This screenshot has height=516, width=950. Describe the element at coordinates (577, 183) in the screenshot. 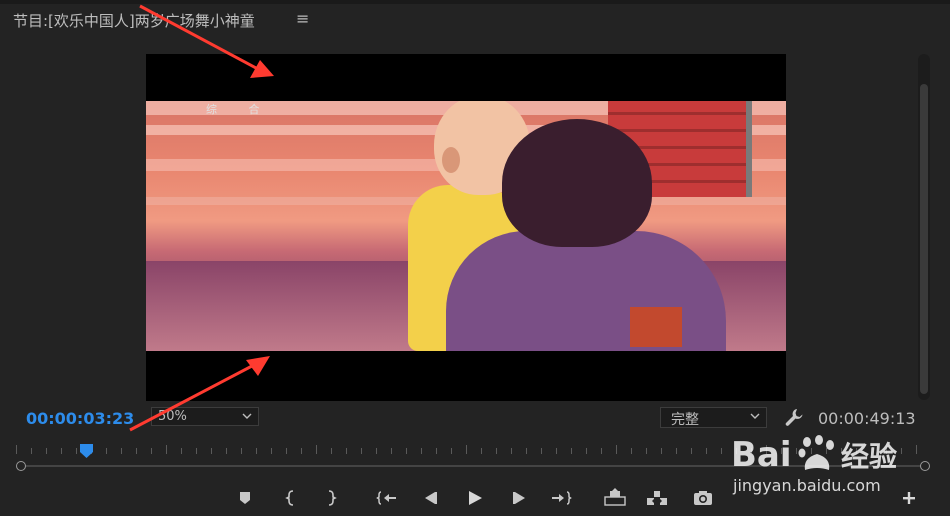

I see `adult-hair` at that location.